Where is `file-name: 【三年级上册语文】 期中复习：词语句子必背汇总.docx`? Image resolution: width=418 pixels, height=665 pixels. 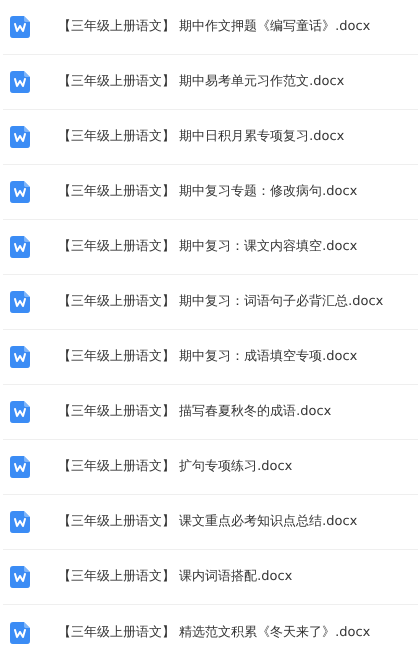
file-name: 【三年级上册语文】 期中复习：词语句子必背汇总.docx is located at coordinates (221, 302).